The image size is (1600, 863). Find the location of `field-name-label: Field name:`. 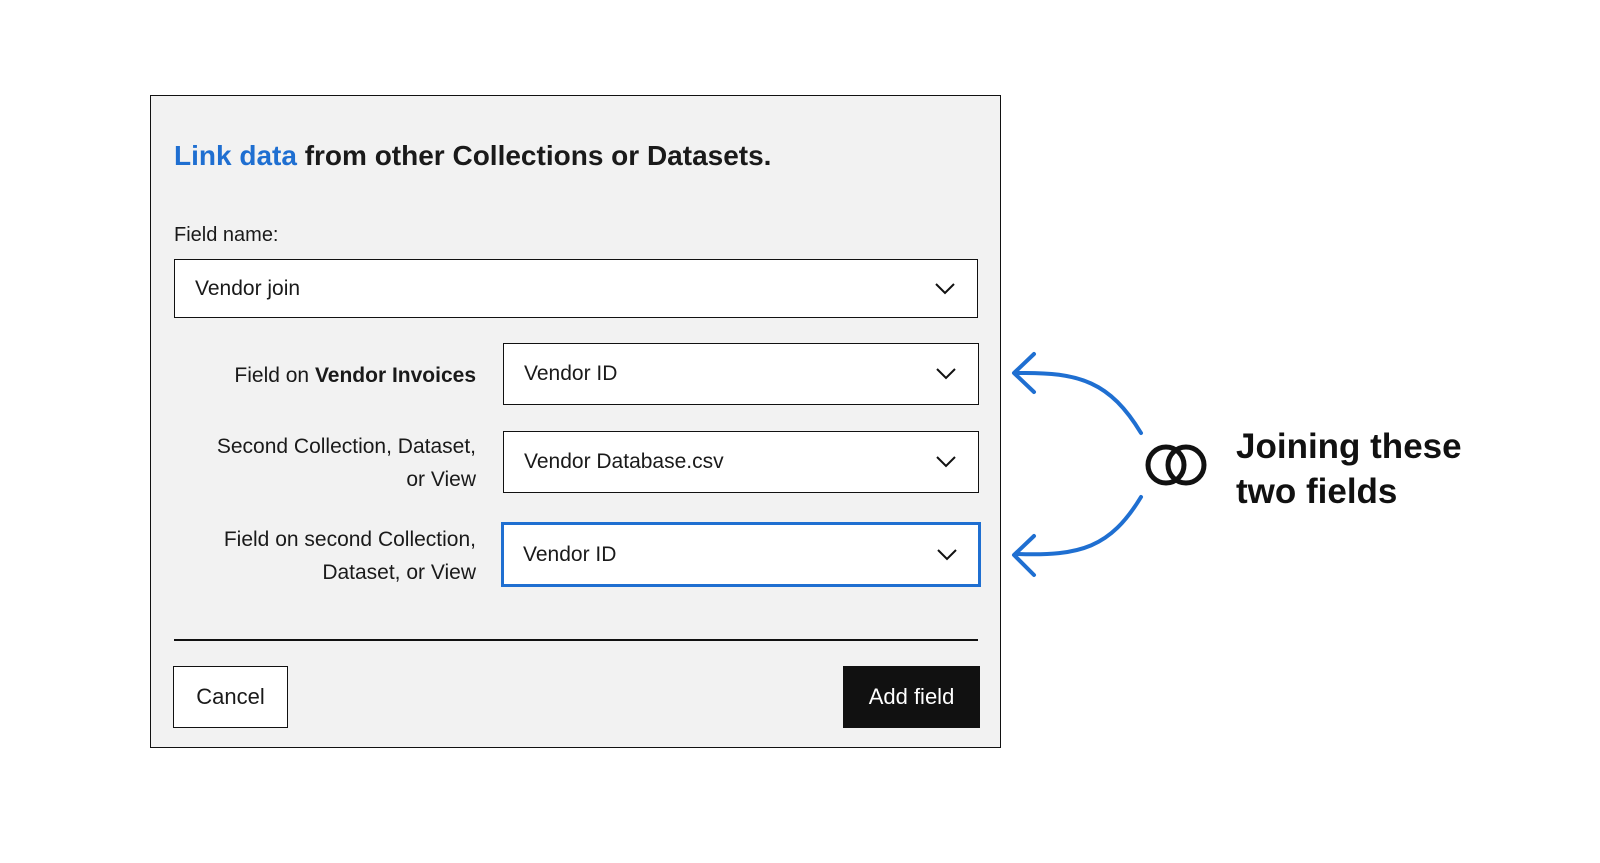

field-name-label: Field name: is located at coordinates (226, 235).